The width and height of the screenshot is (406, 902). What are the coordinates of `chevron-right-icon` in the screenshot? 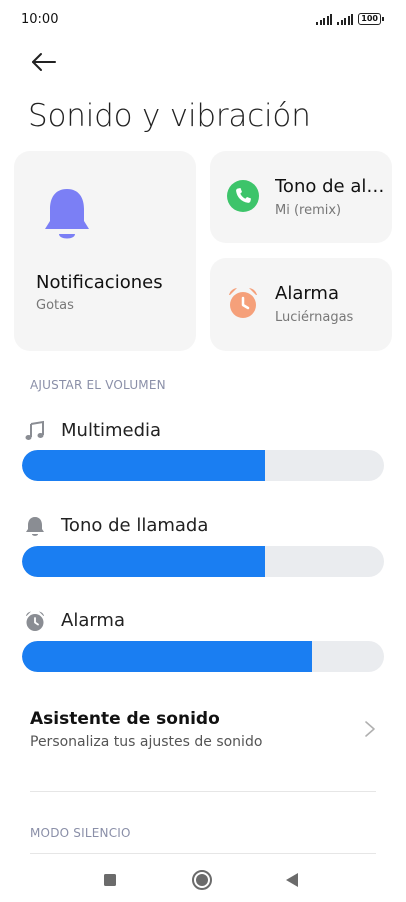 It's located at (370, 729).